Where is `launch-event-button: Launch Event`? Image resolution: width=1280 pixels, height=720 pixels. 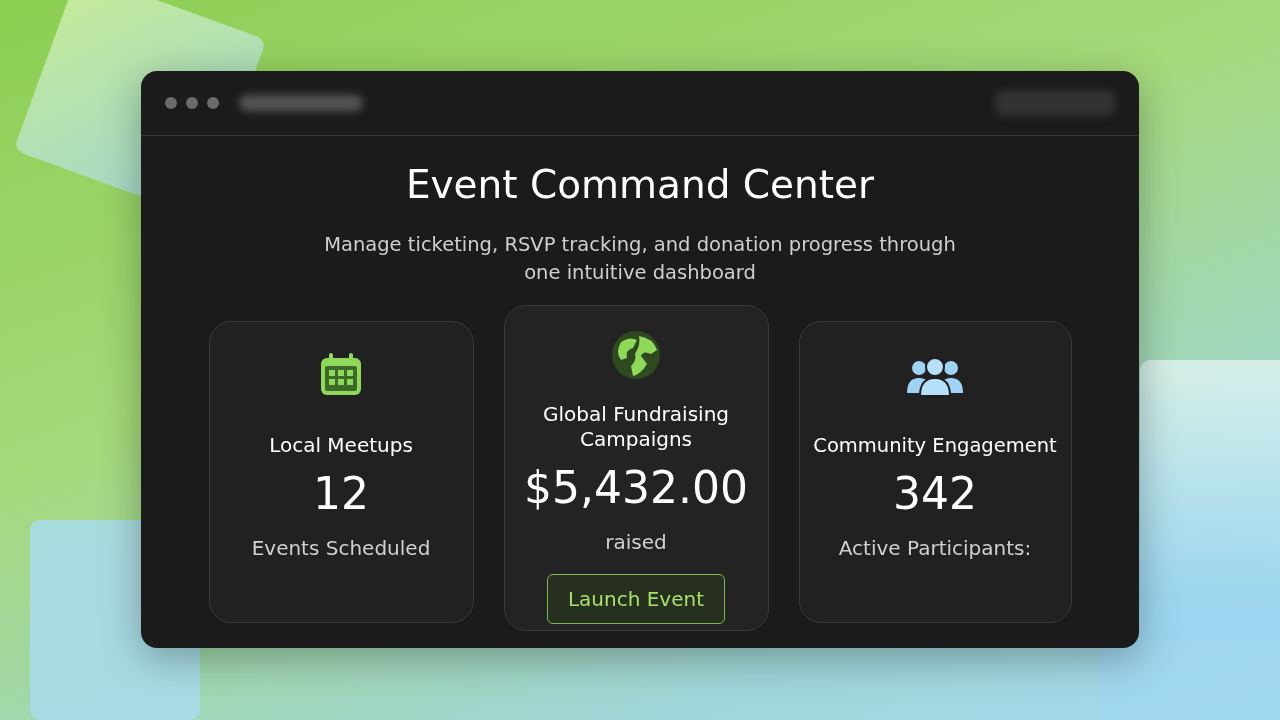 launch-event-button: Launch Event is located at coordinates (636, 599).